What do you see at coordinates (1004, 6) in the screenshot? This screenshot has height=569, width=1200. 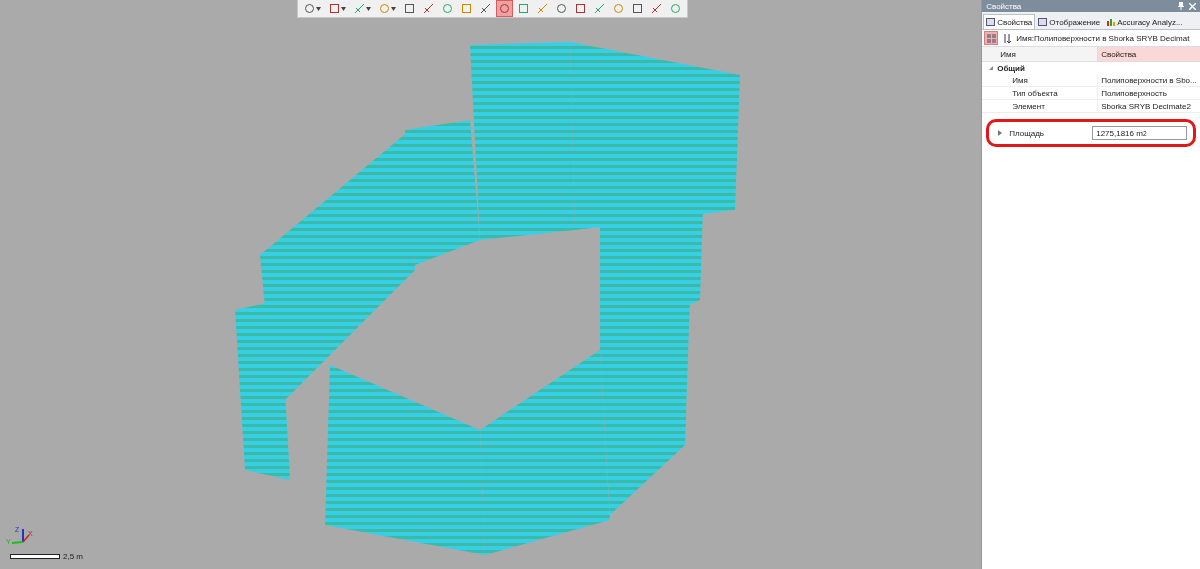 I see `panel-title: Свойства` at bounding box center [1004, 6].